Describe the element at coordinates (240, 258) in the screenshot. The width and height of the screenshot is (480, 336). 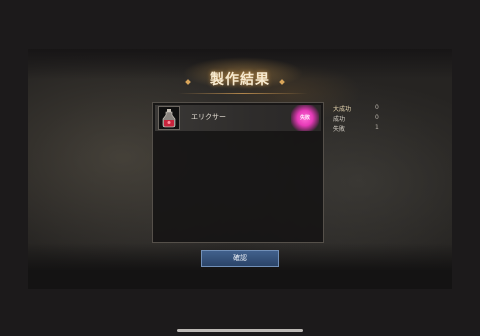
I see `confirm-button: 確認` at that location.